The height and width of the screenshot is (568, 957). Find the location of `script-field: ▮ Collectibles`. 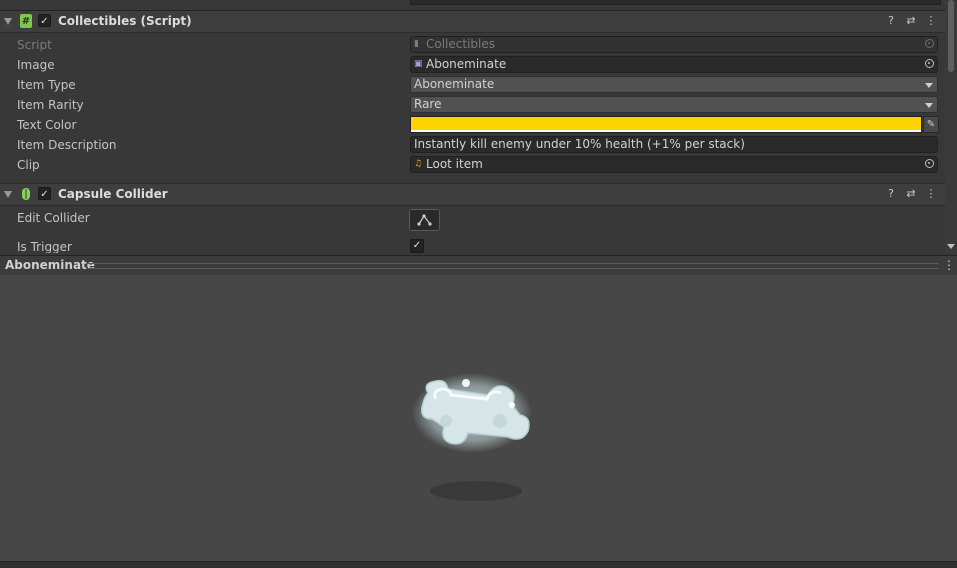

script-field: ▮ Collectibles is located at coordinates (674, 44).